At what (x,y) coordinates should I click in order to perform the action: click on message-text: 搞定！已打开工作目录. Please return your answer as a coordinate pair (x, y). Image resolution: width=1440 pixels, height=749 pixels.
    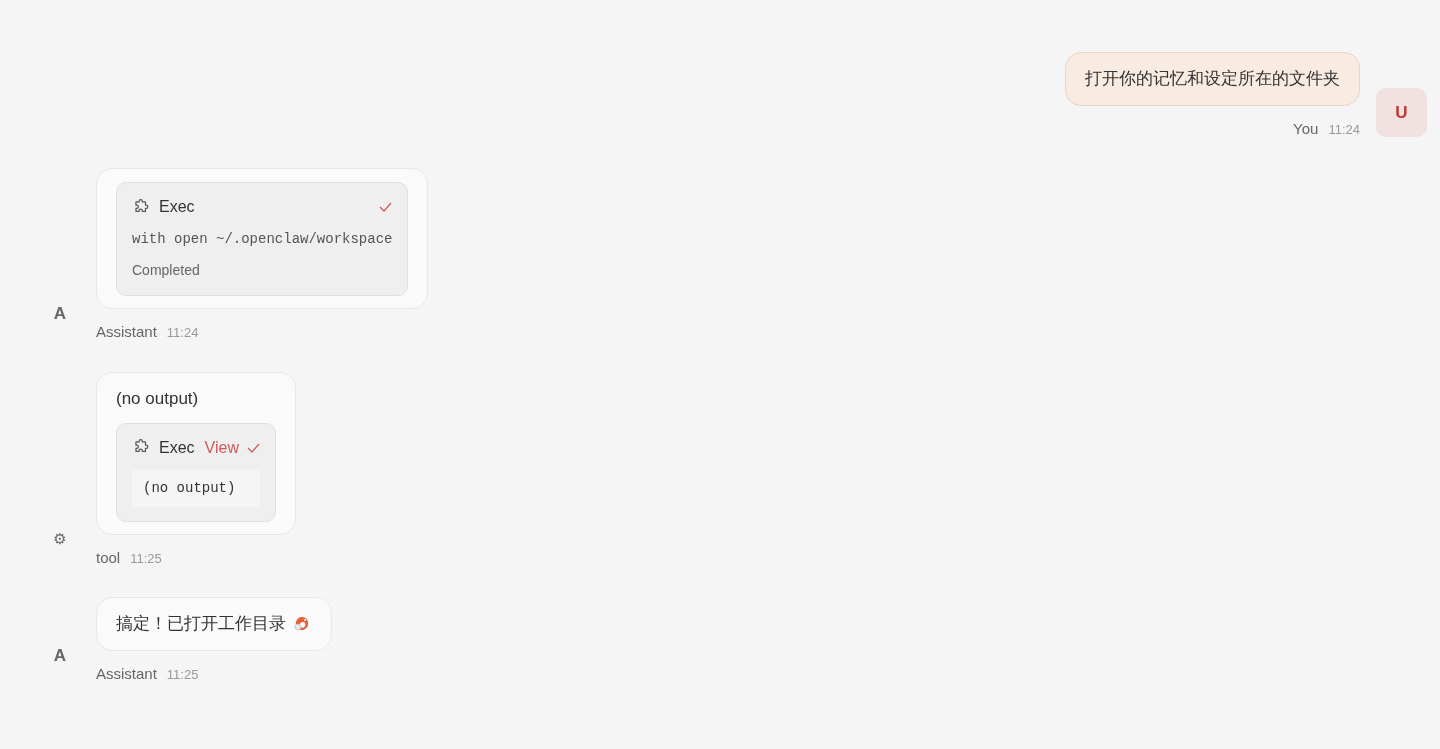
    Looking at the image, I should click on (201, 624).